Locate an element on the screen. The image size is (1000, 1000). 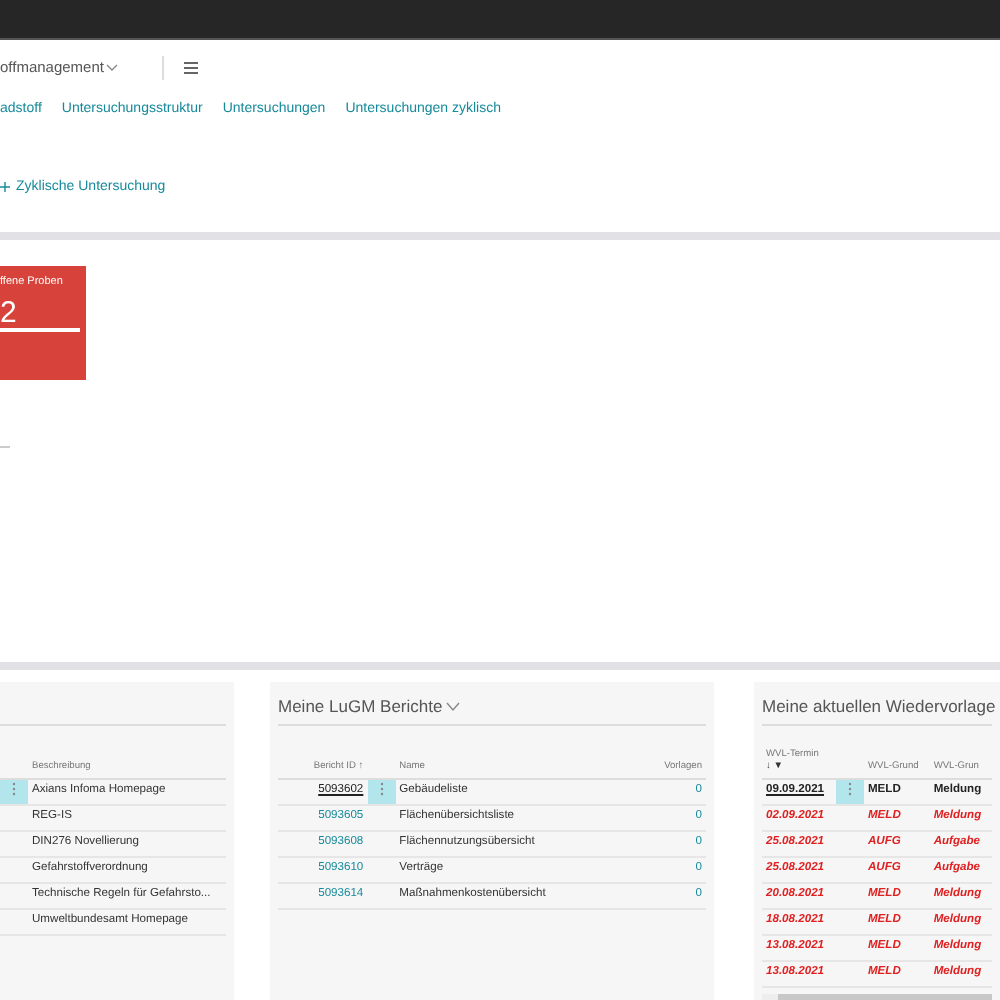
menu-icon is located at coordinates (190, 68).